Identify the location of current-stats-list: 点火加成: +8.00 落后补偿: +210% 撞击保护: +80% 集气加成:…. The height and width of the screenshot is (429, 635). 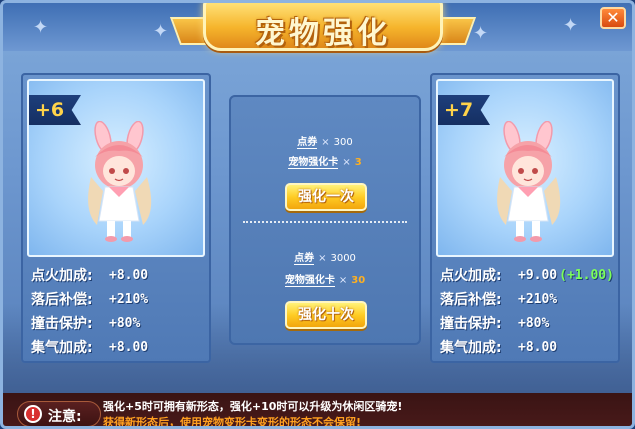
(118, 311).